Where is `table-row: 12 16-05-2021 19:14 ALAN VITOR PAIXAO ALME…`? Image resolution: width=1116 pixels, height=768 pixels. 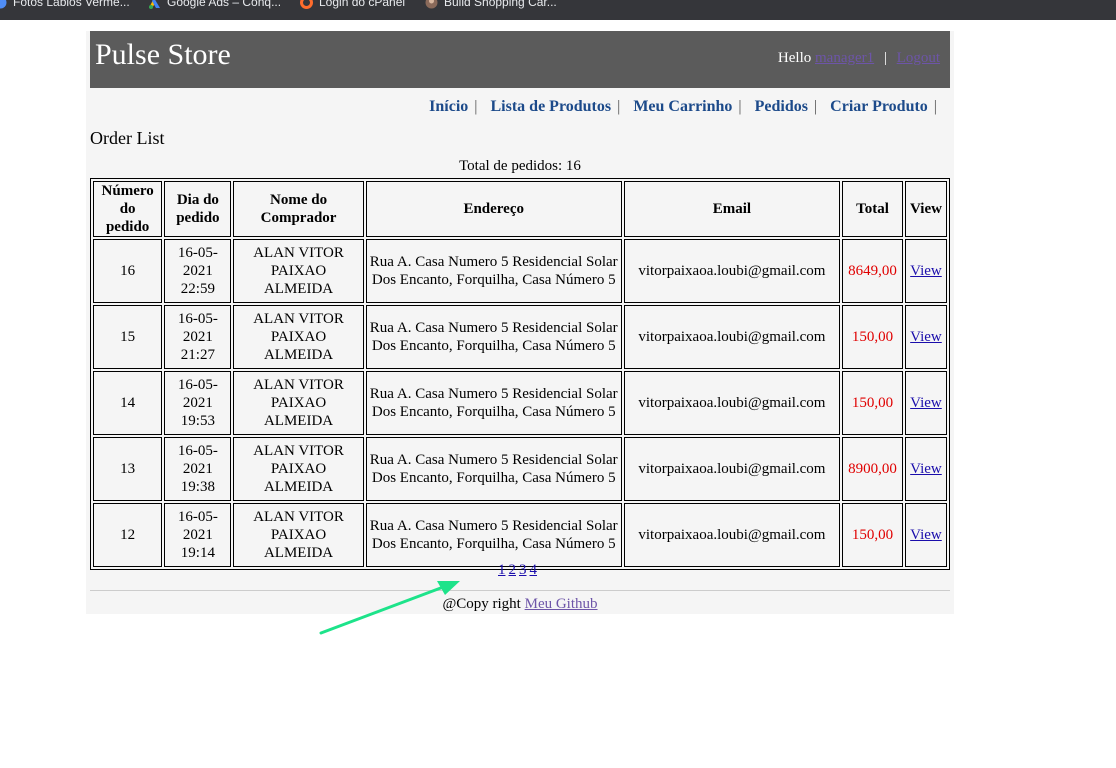 table-row: 12 16-05-2021 19:14 ALAN VITOR PAIXAO ALME… is located at coordinates (520, 535).